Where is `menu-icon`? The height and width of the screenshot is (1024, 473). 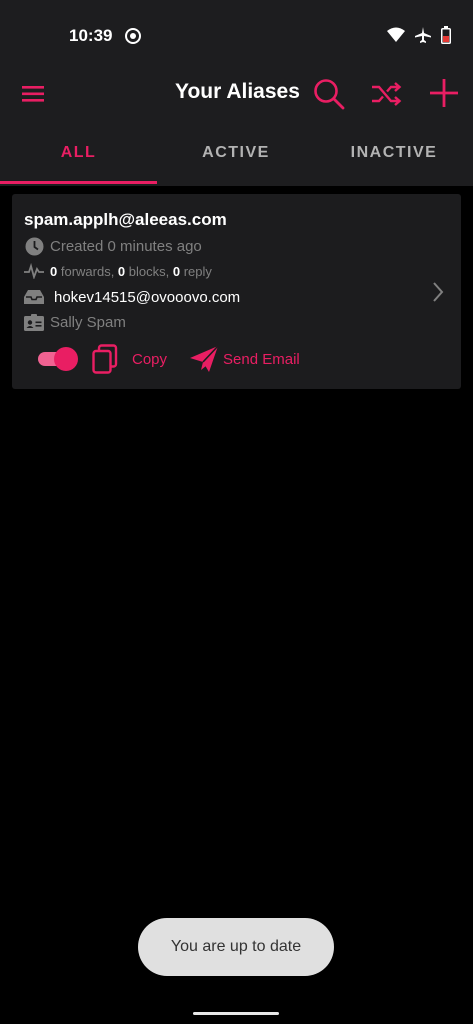 menu-icon is located at coordinates (34, 94).